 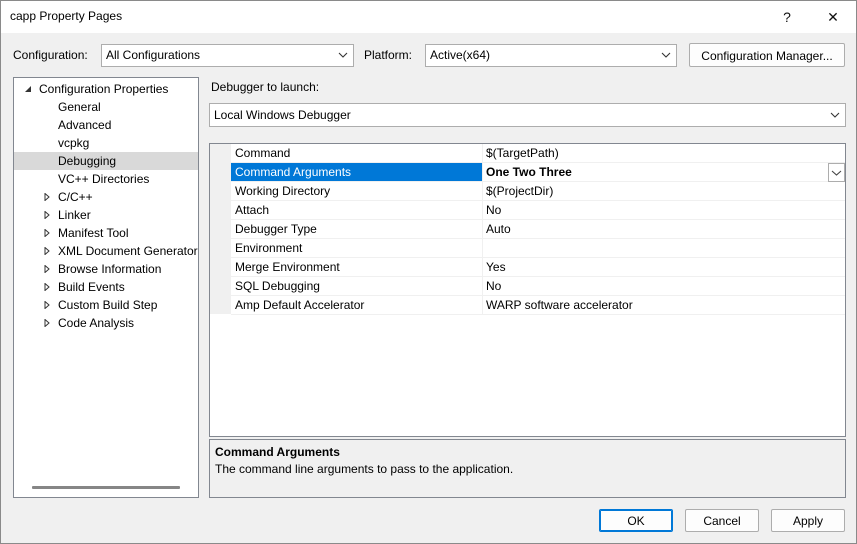 What do you see at coordinates (722, 520) in the screenshot?
I see `cancel-button: Cancel` at bounding box center [722, 520].